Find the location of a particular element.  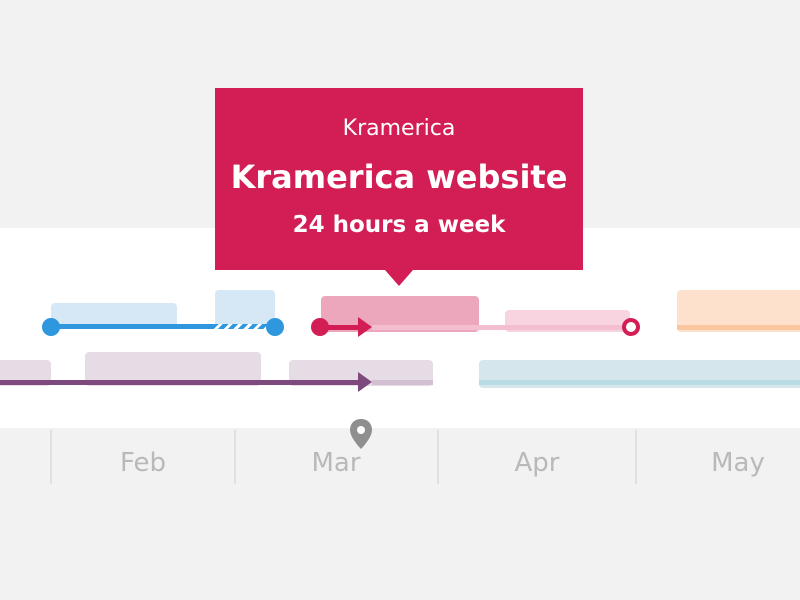

kramerica-arrow-icon is located at coordinates (365, 327).